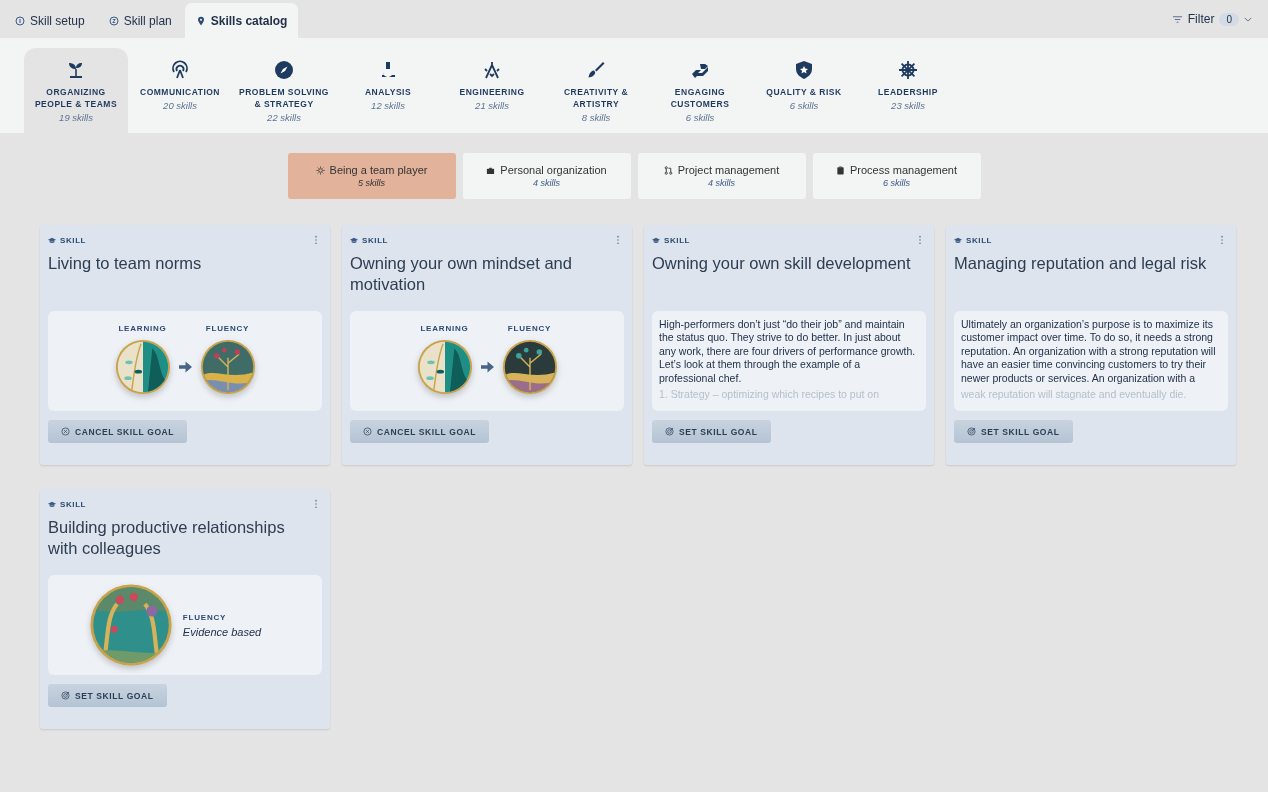 The image size is (1268, 792). I want to click on page-tab: Skills catalog, so click(241, 20).